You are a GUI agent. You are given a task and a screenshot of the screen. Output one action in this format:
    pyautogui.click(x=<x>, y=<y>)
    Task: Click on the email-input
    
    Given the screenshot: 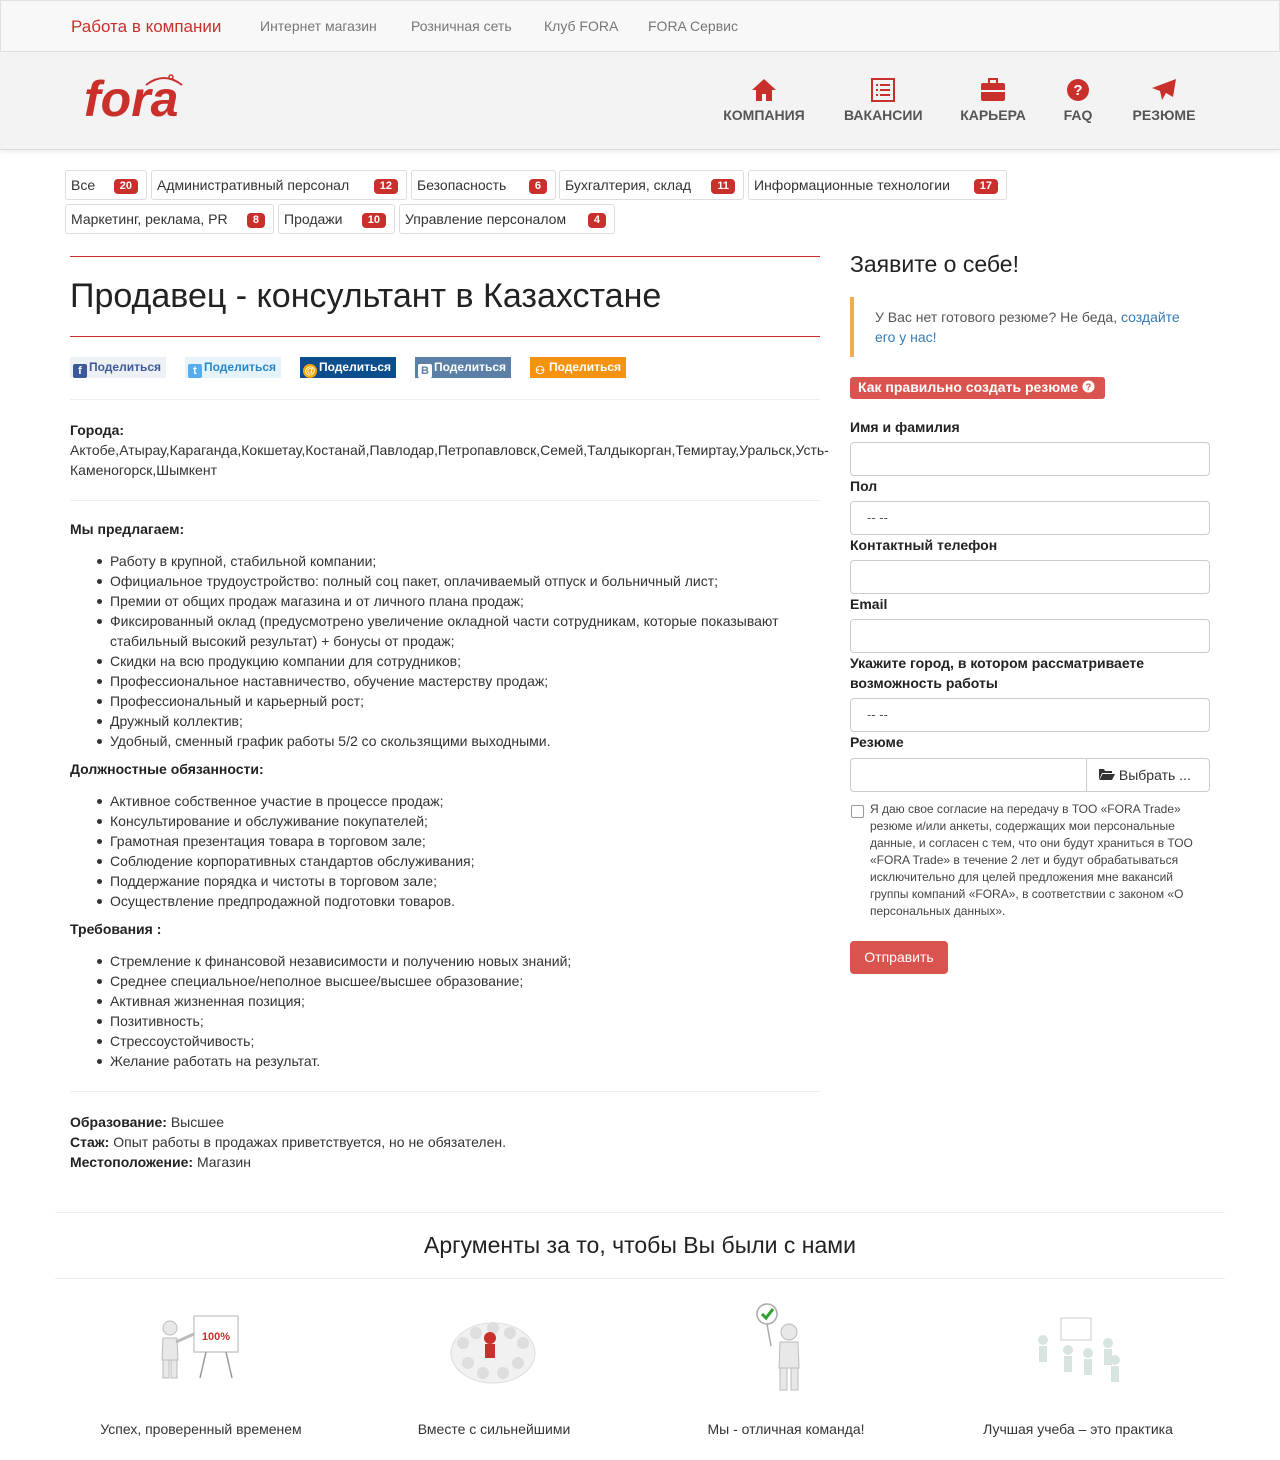 What is the action you would take?
    pyautogui.click(x=1030, y=636)
    